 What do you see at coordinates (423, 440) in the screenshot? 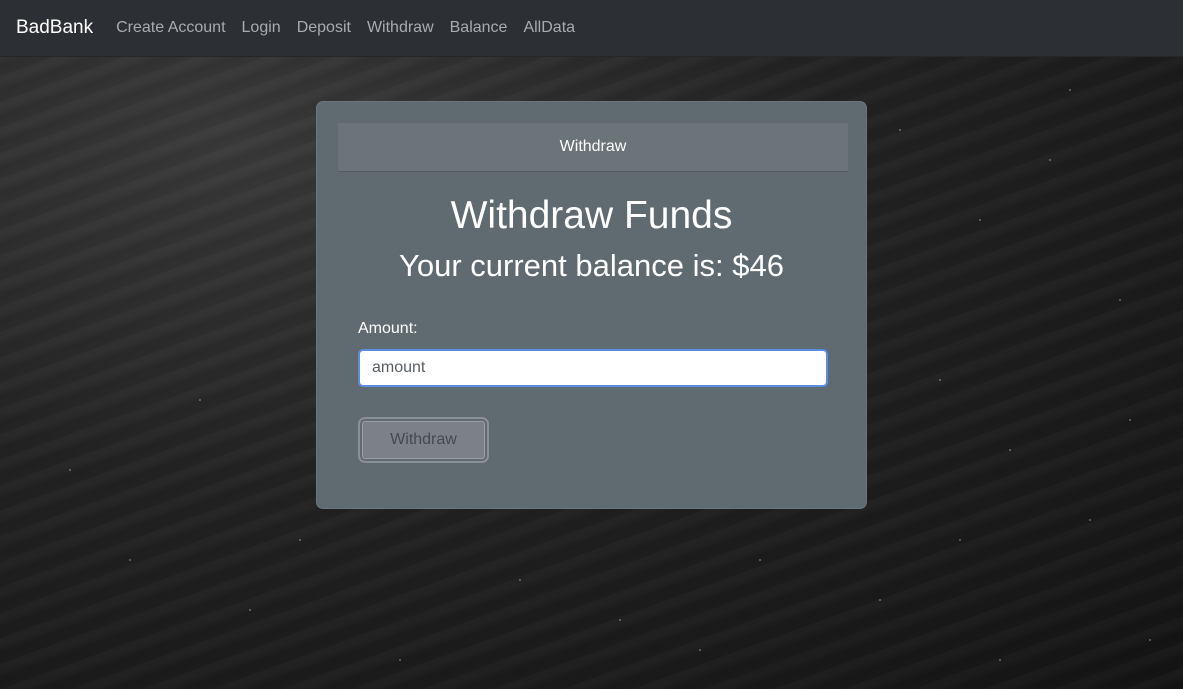
I see `withdraw-button: Withdraw` at bounding box center [423, 440].